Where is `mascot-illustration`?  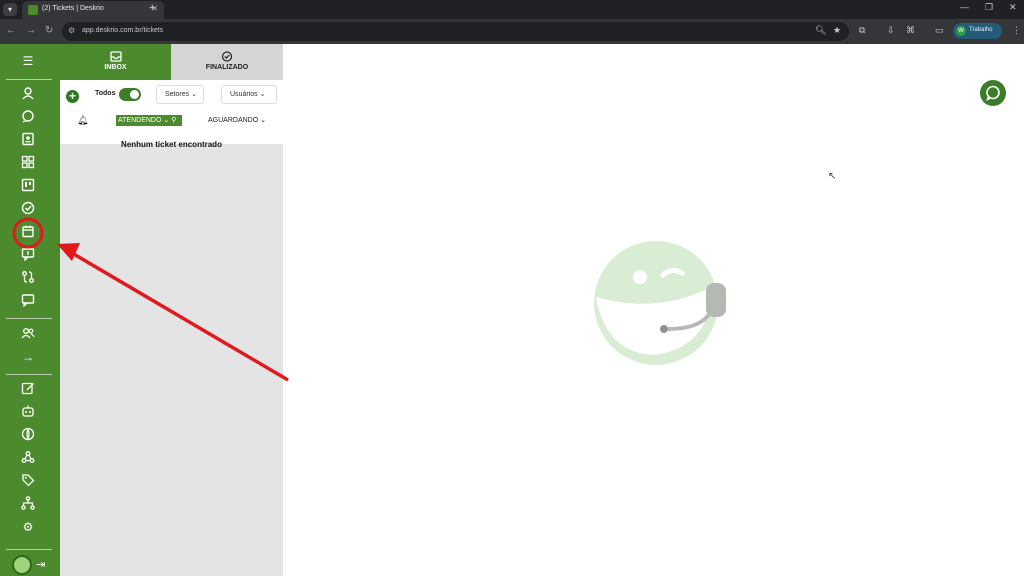
mascot-illustration is located at coordinates (660, 303).